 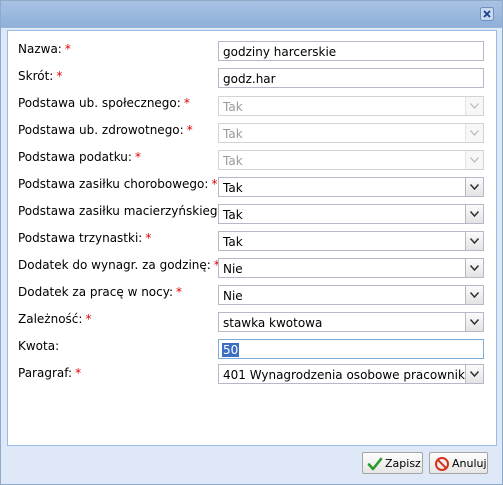 I want to click on zaleznosc-label: Zależność: *, so click(x=55, y=319).